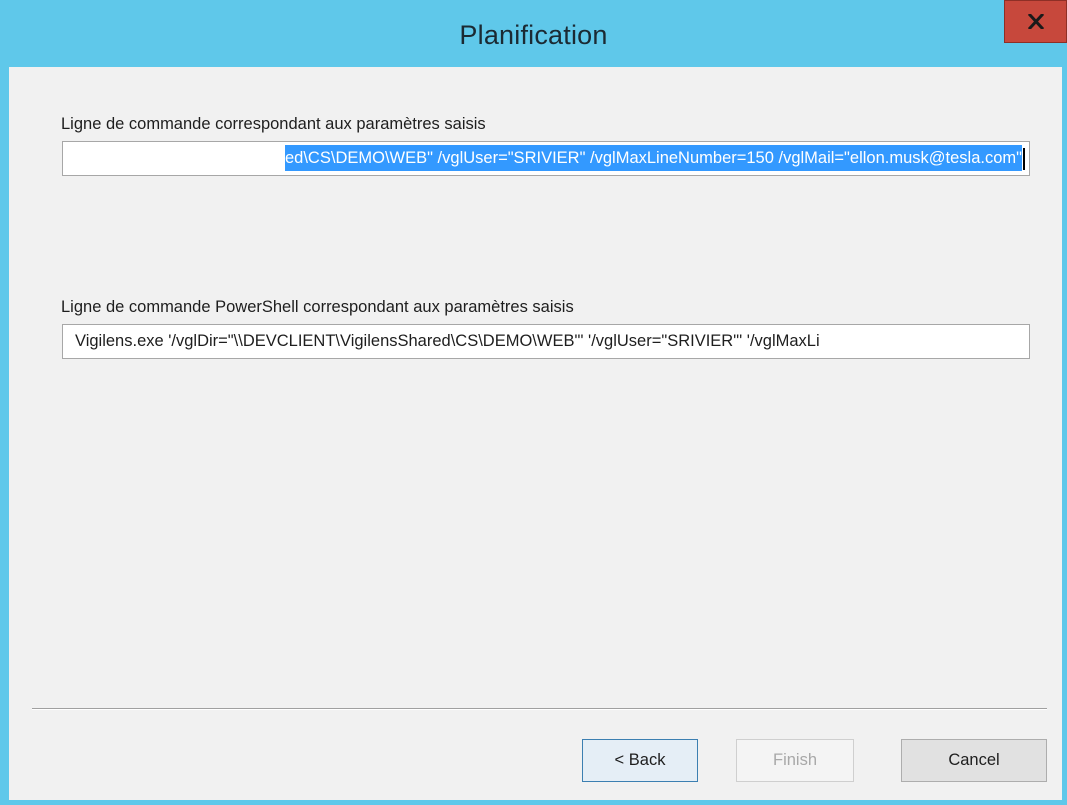 This screenshot has height=805, width=1067. I want to click on cancel-button: Cancel, so click(974, 760).